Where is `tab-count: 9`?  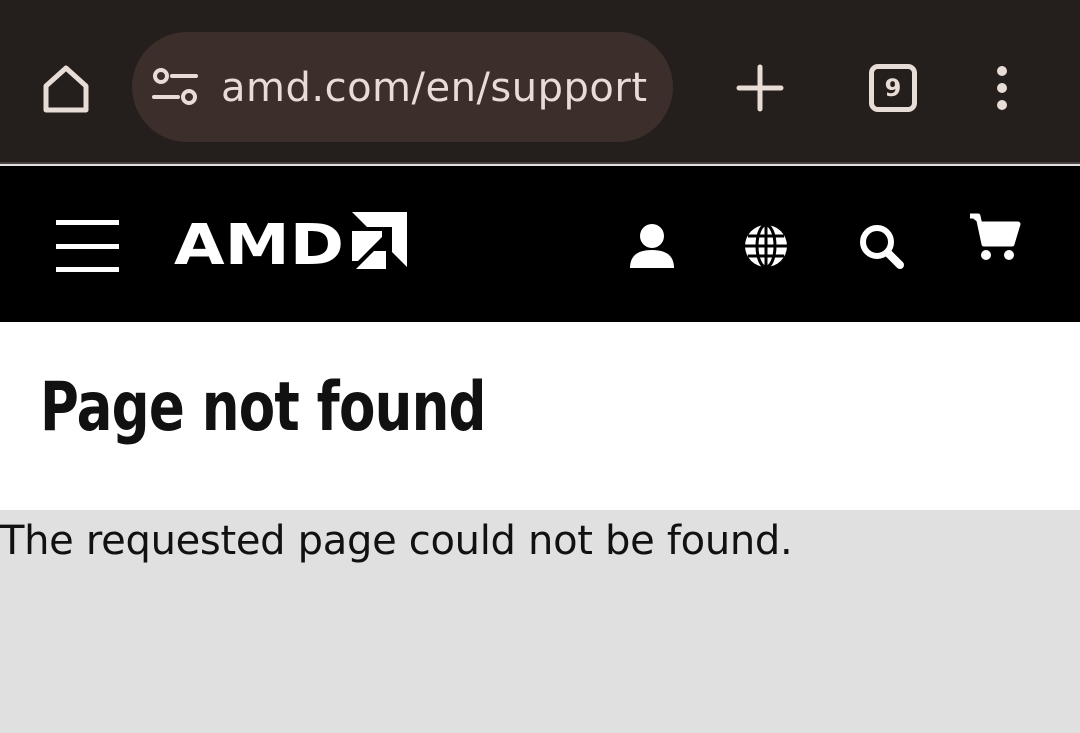
tab-count: 9 is located at coordinates (893, 88).